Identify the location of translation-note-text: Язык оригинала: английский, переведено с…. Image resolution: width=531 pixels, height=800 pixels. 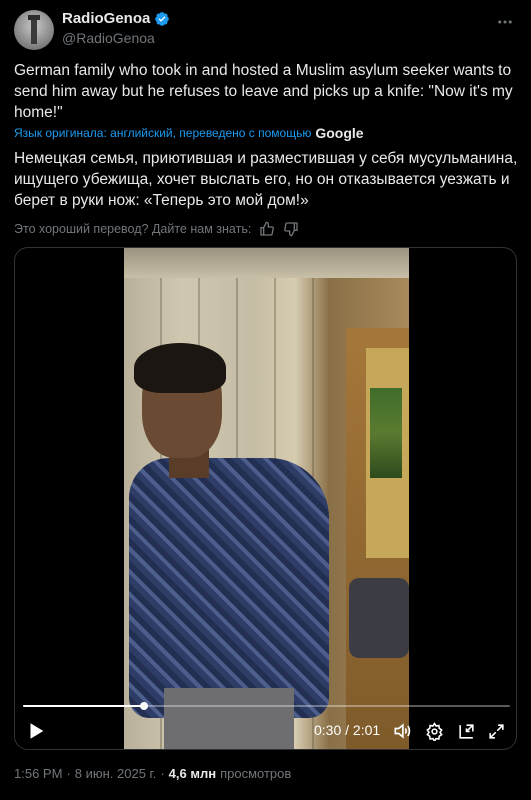
(163, 133).